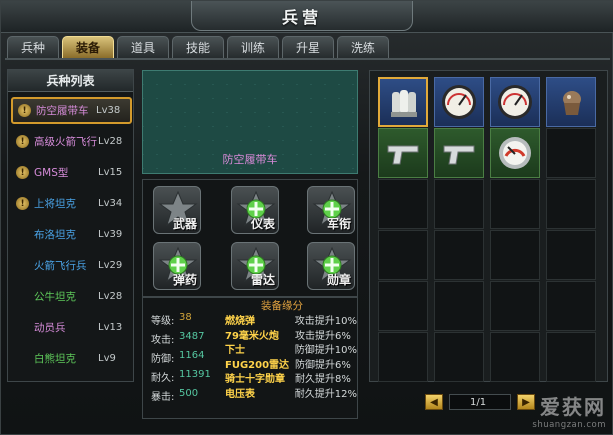 This screenshot has height=435, width=613. I want to click on equip-slot-label: 军衔, so click(338, 224).